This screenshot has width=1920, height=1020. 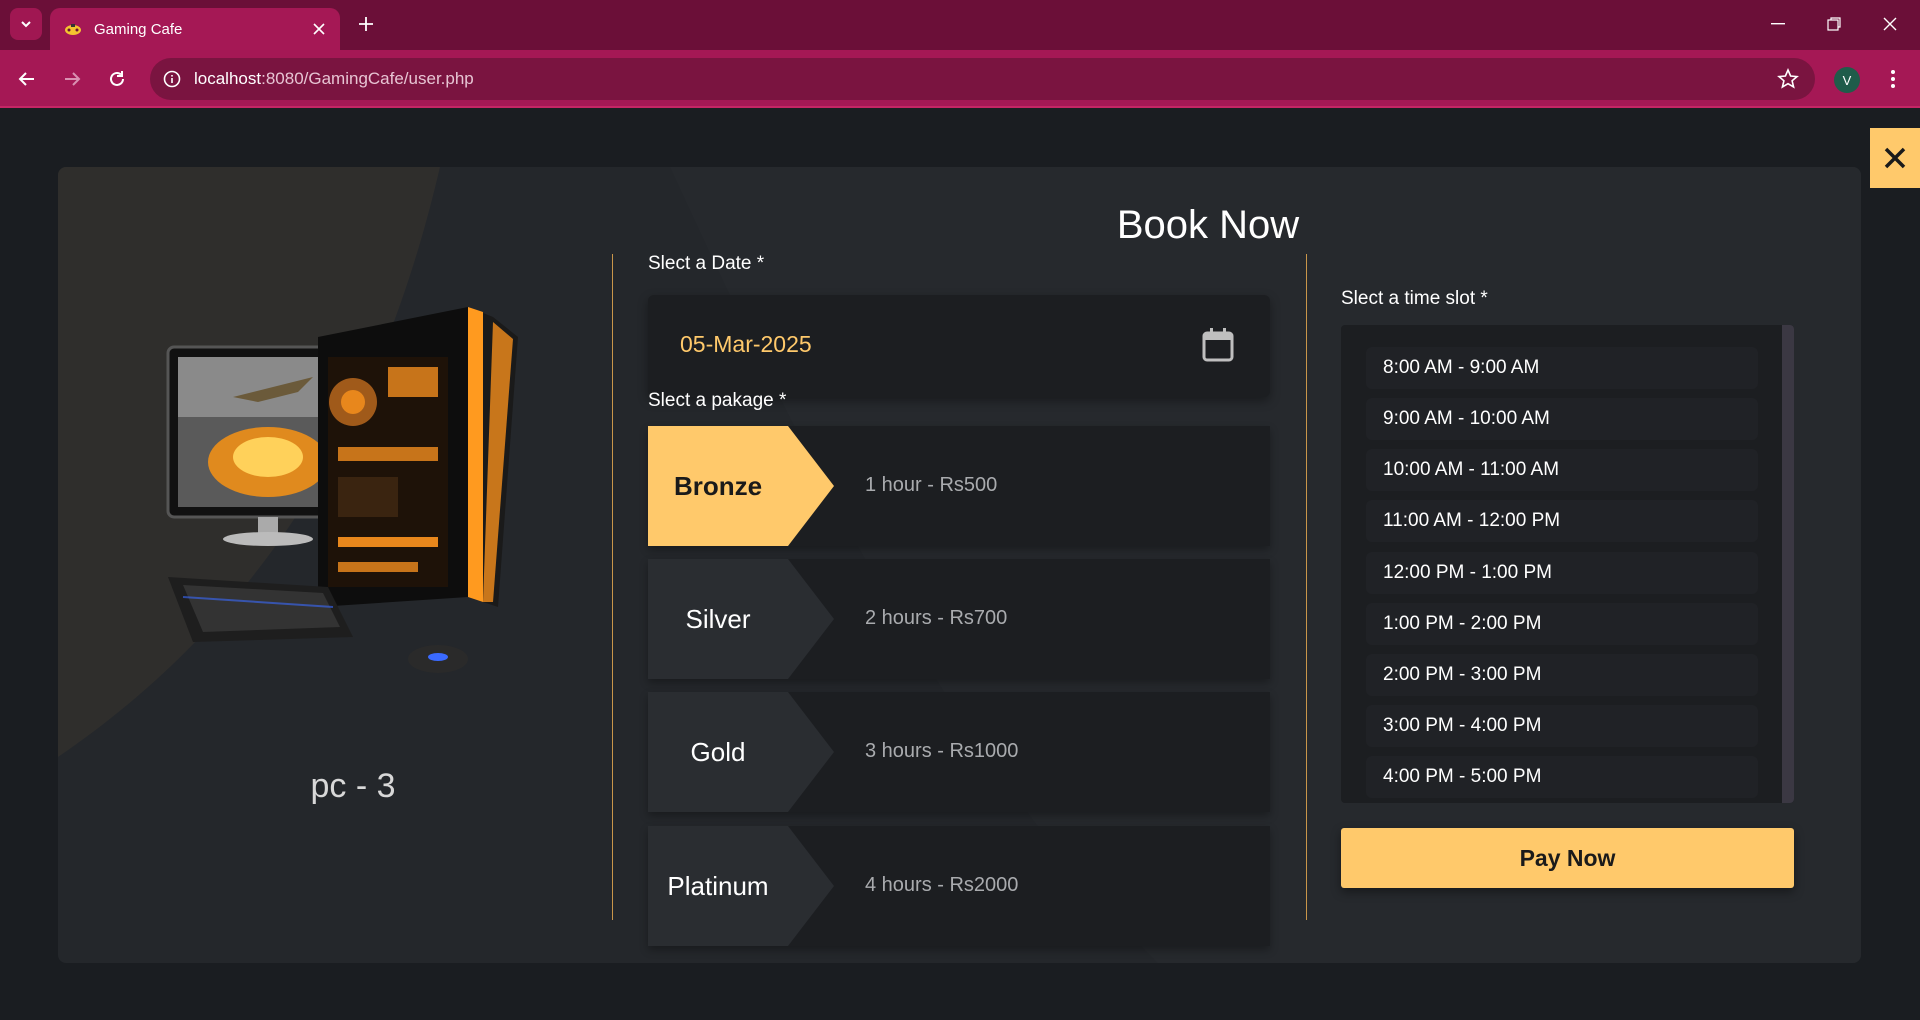 What do you see at coordinates (1562, 368) in the screenshot?
I see `time-slot-item: 8:00 AM - 9:00 AM` at bounding box center [1562, 368].